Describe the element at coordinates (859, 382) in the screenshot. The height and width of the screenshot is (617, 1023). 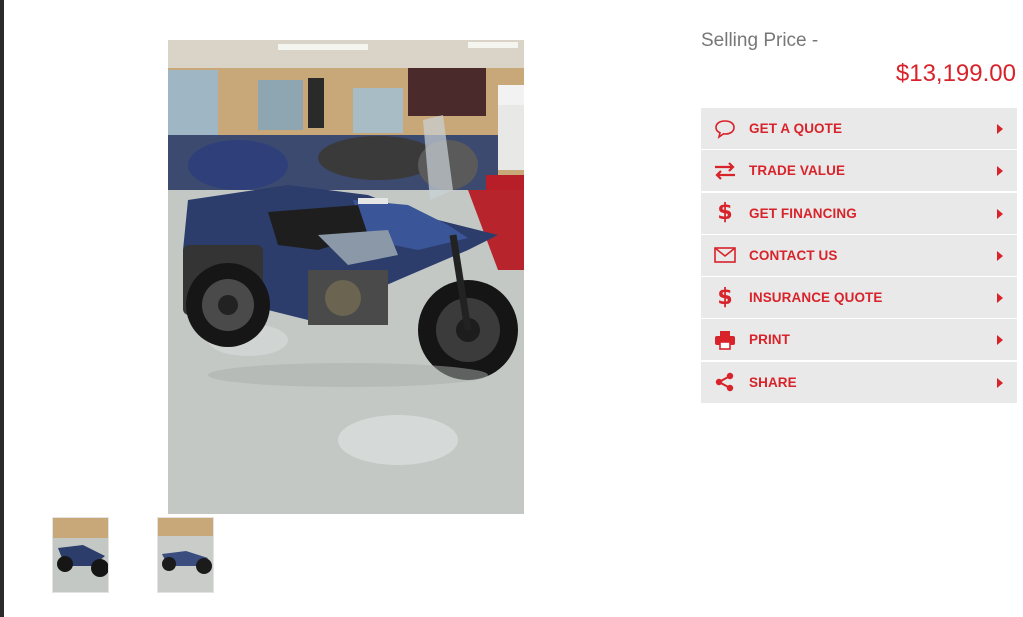
I see `share-button: SHARE` at that location.